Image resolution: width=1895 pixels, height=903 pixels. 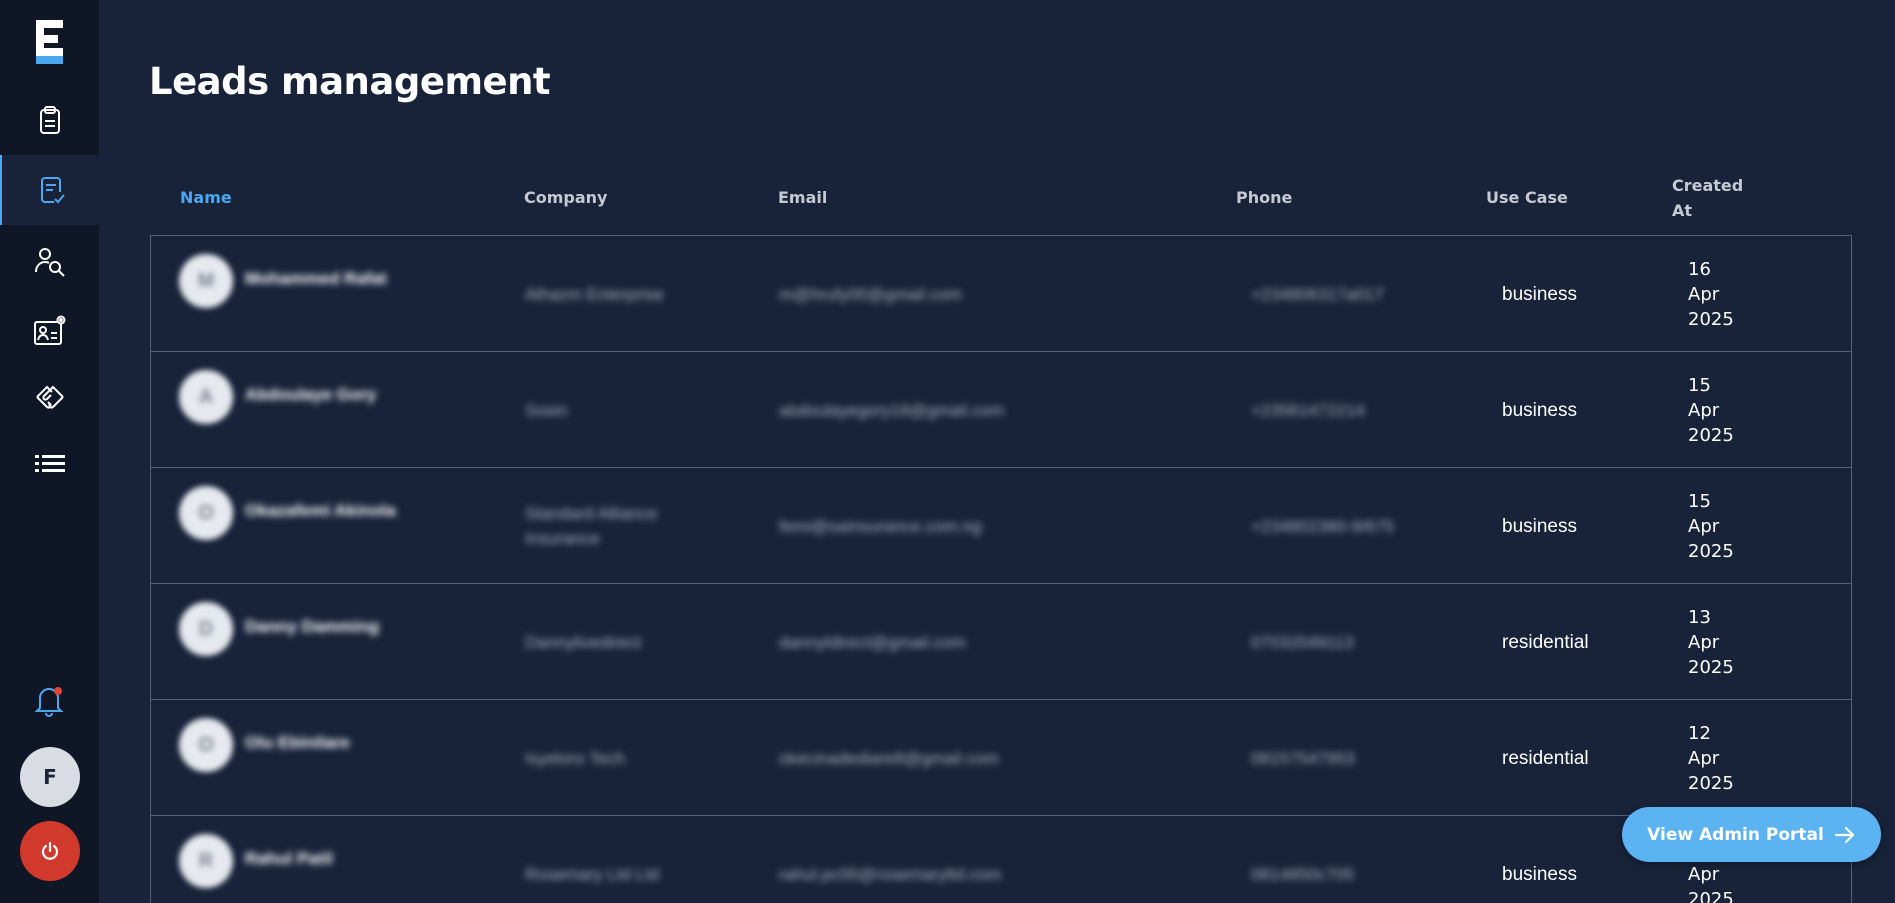 I want to click on page-title: Leads management, so click(x=350, y=81).